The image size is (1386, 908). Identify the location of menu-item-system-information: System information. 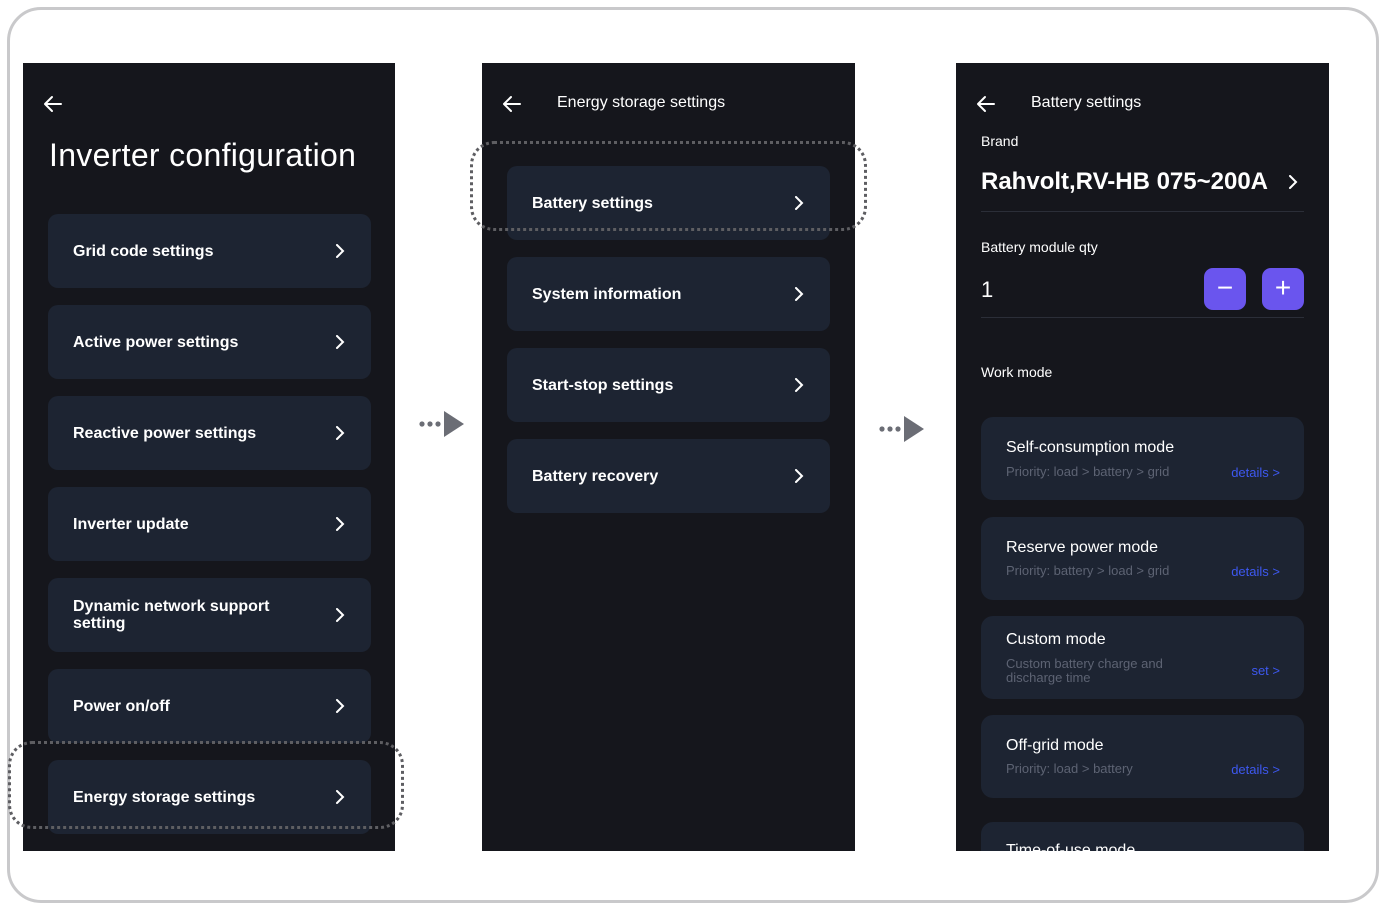
(668, 294).